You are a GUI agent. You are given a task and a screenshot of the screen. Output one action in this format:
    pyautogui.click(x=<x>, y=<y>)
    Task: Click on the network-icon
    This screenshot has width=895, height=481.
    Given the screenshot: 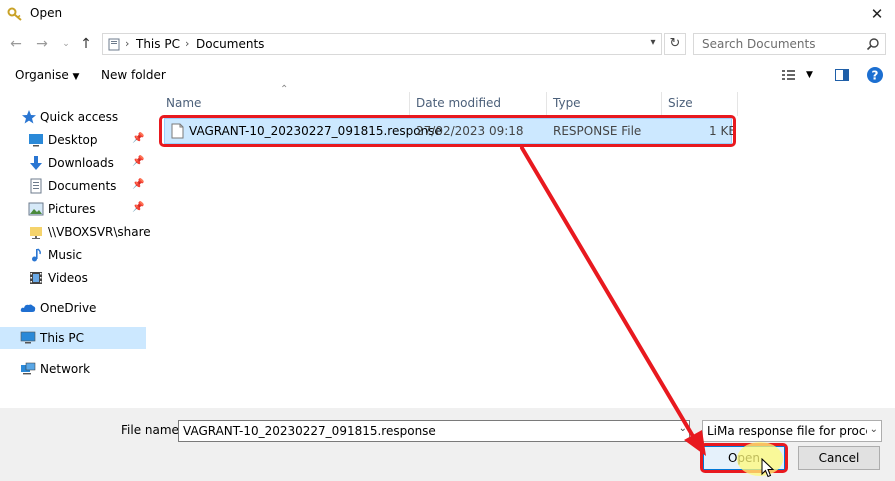 What is the action you would take?
    pyautogui.click(x=28, y=368)
    